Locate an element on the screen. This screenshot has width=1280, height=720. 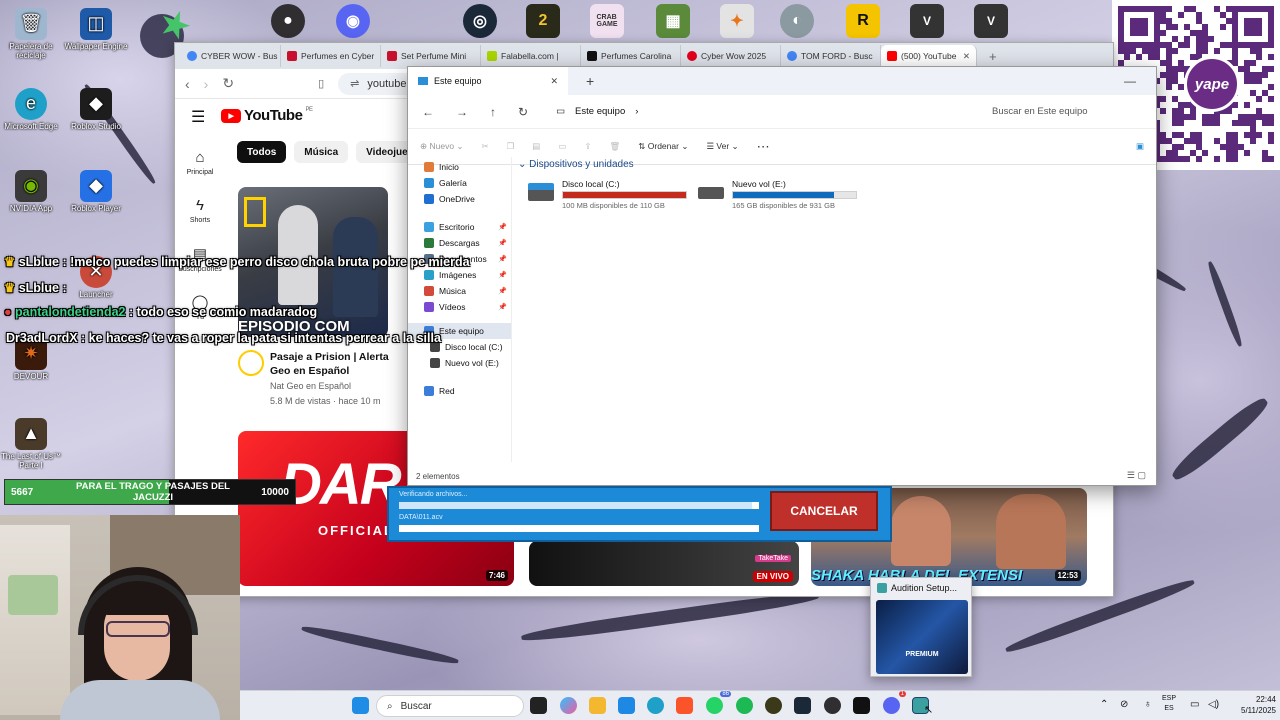
refresh-icon: ↻ is located at coordinates (523, 112).